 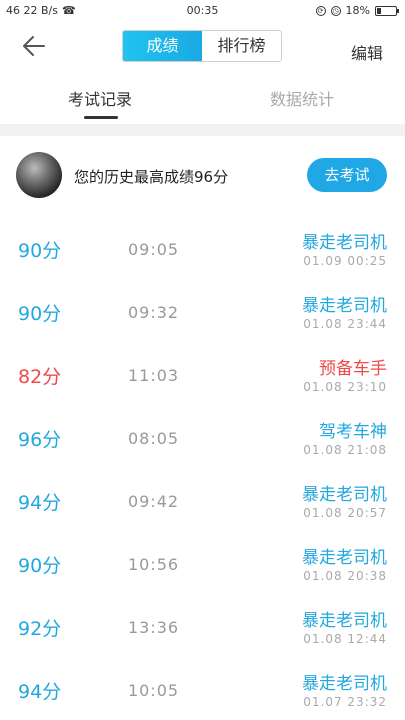 What do you see at coordinates (353, 369) in the screenshot?
I see `record-title: 预备车手` at bounding box center [353, 369].